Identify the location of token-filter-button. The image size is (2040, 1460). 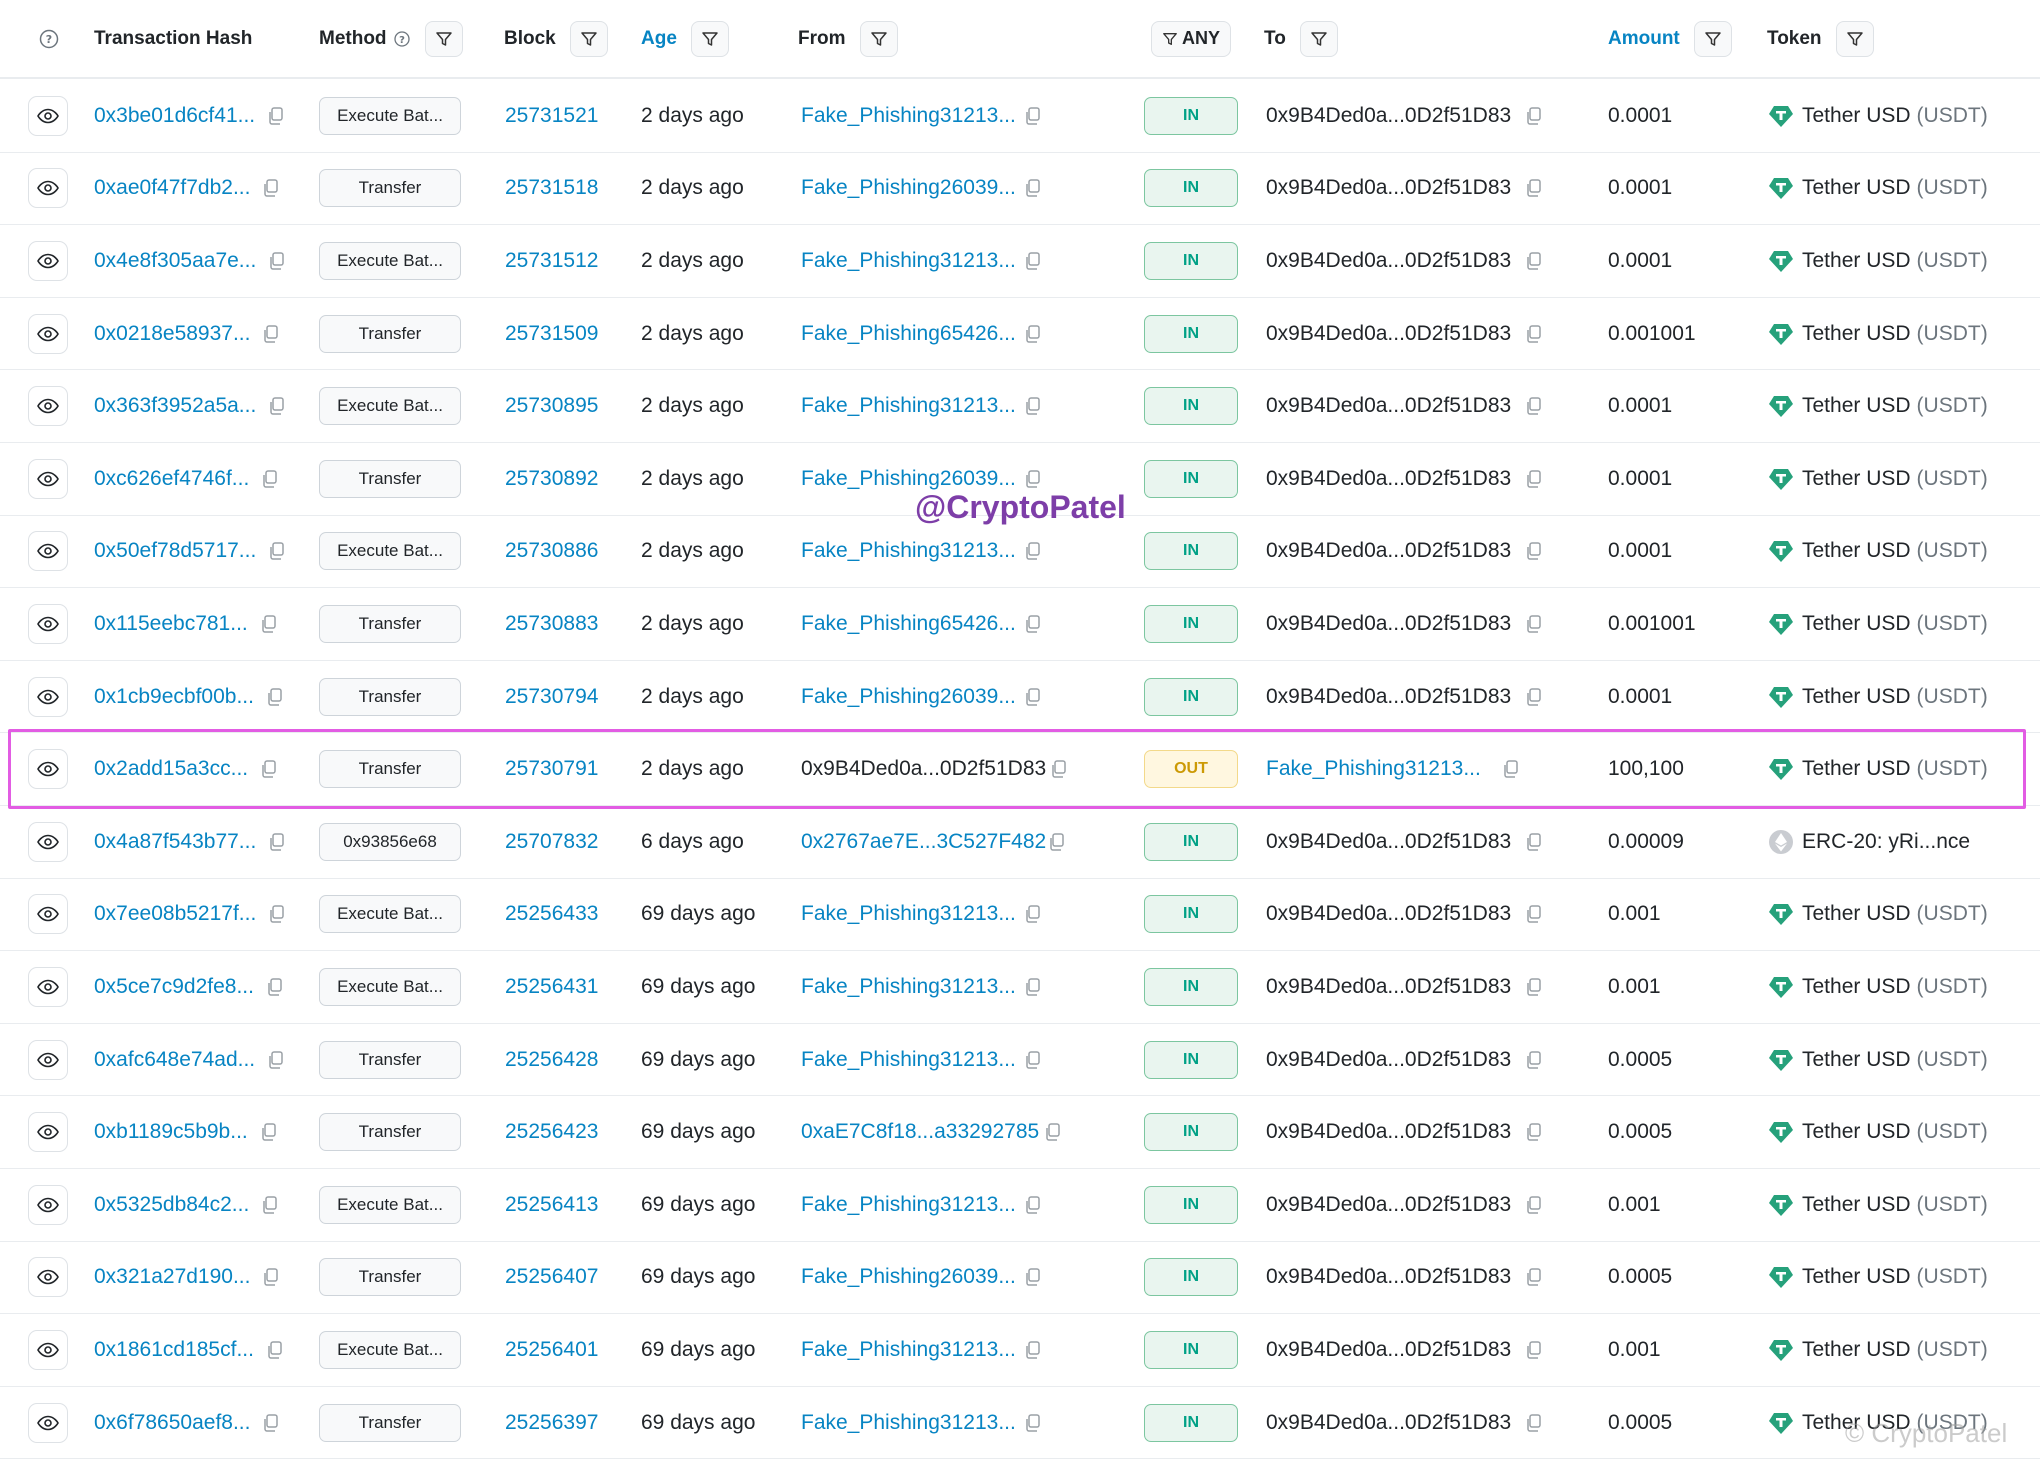
(1854, 38).